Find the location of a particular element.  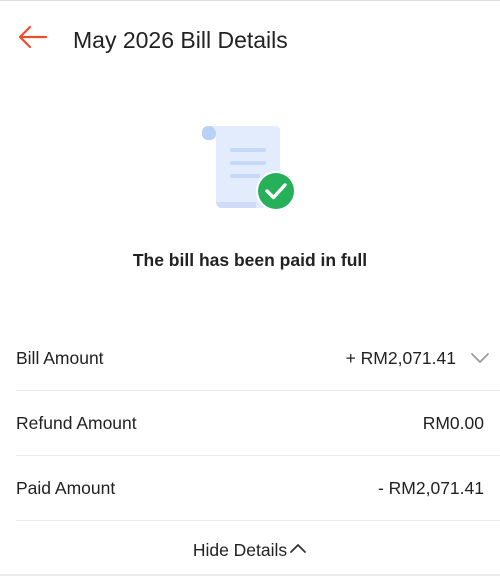

bill-paid-check-icon is located at coordinates (249, 170).